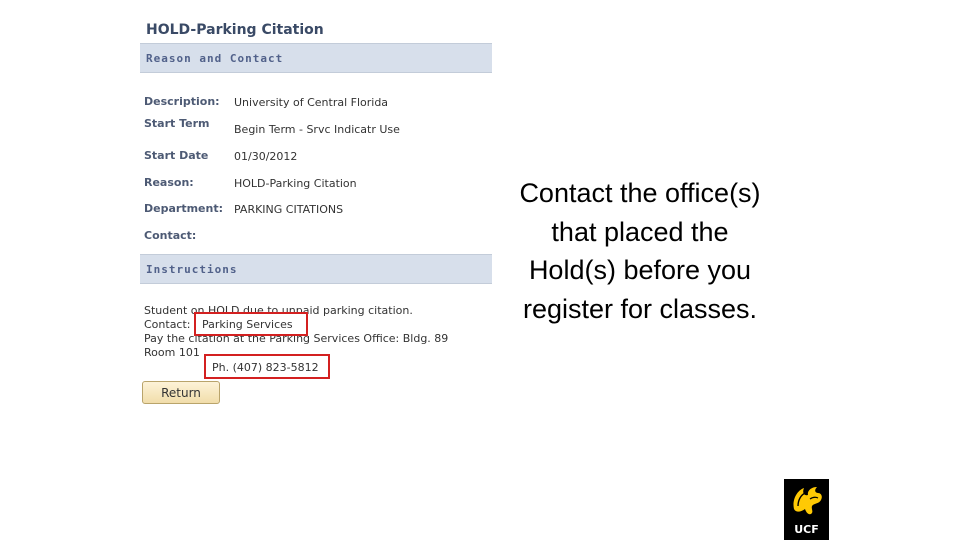  What do you see at coordinates (266, 156) in the screenshot?
I see `start-date-value: 01/30/2012` at bounding box center [266, 156].